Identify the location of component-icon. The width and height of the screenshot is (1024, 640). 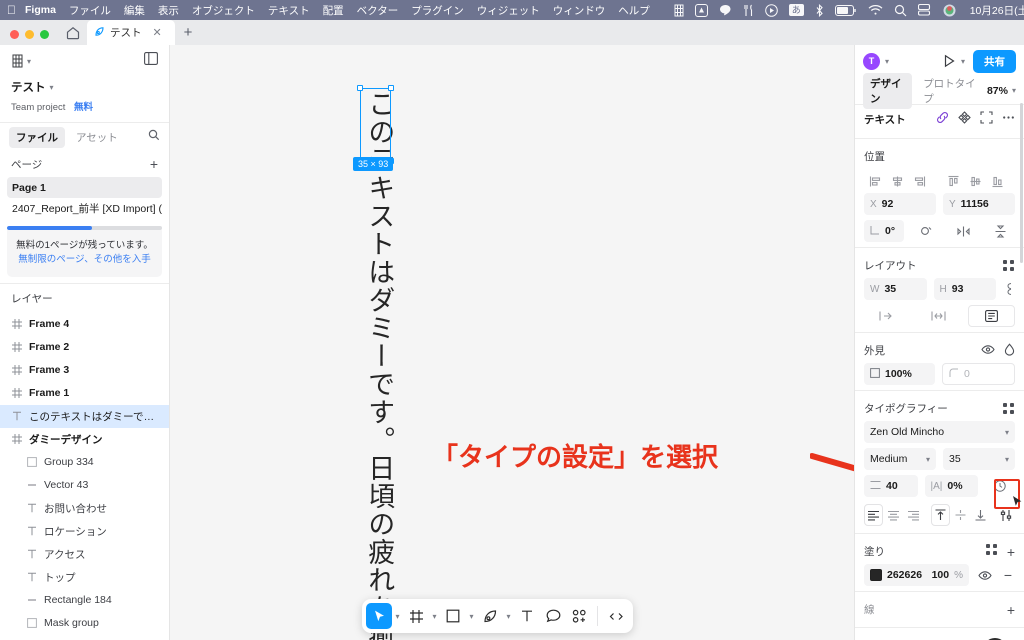
(964, 119).